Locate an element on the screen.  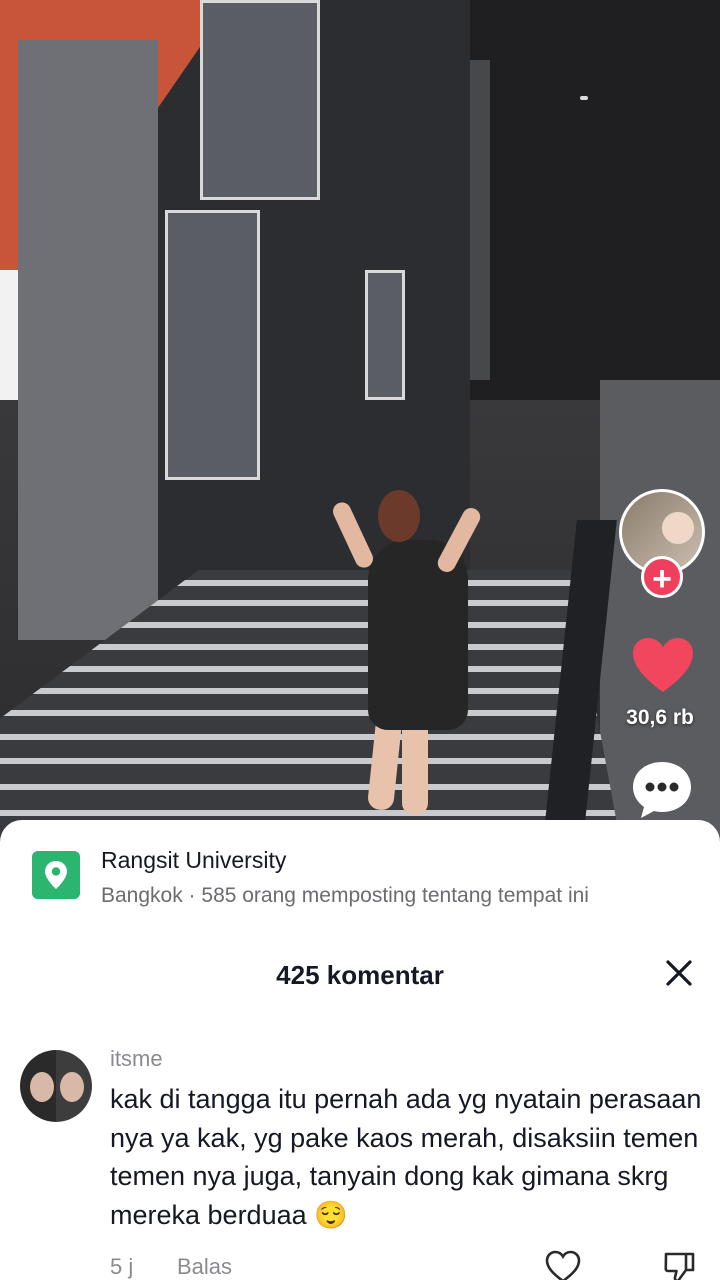
ceiling-light is located at coordinates (584, 98).